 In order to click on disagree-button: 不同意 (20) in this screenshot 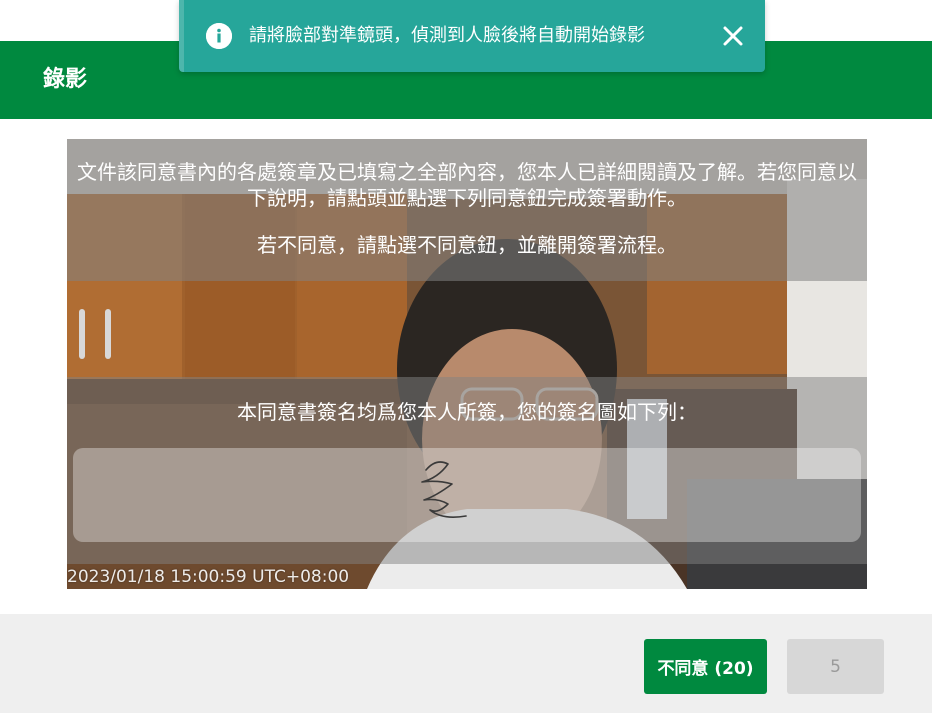, I will do `click(705, 666)`.